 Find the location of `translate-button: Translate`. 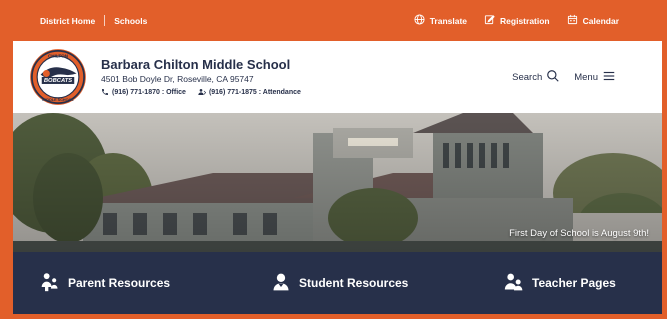

translate-button: Translate is located at coordinates (440, 20).